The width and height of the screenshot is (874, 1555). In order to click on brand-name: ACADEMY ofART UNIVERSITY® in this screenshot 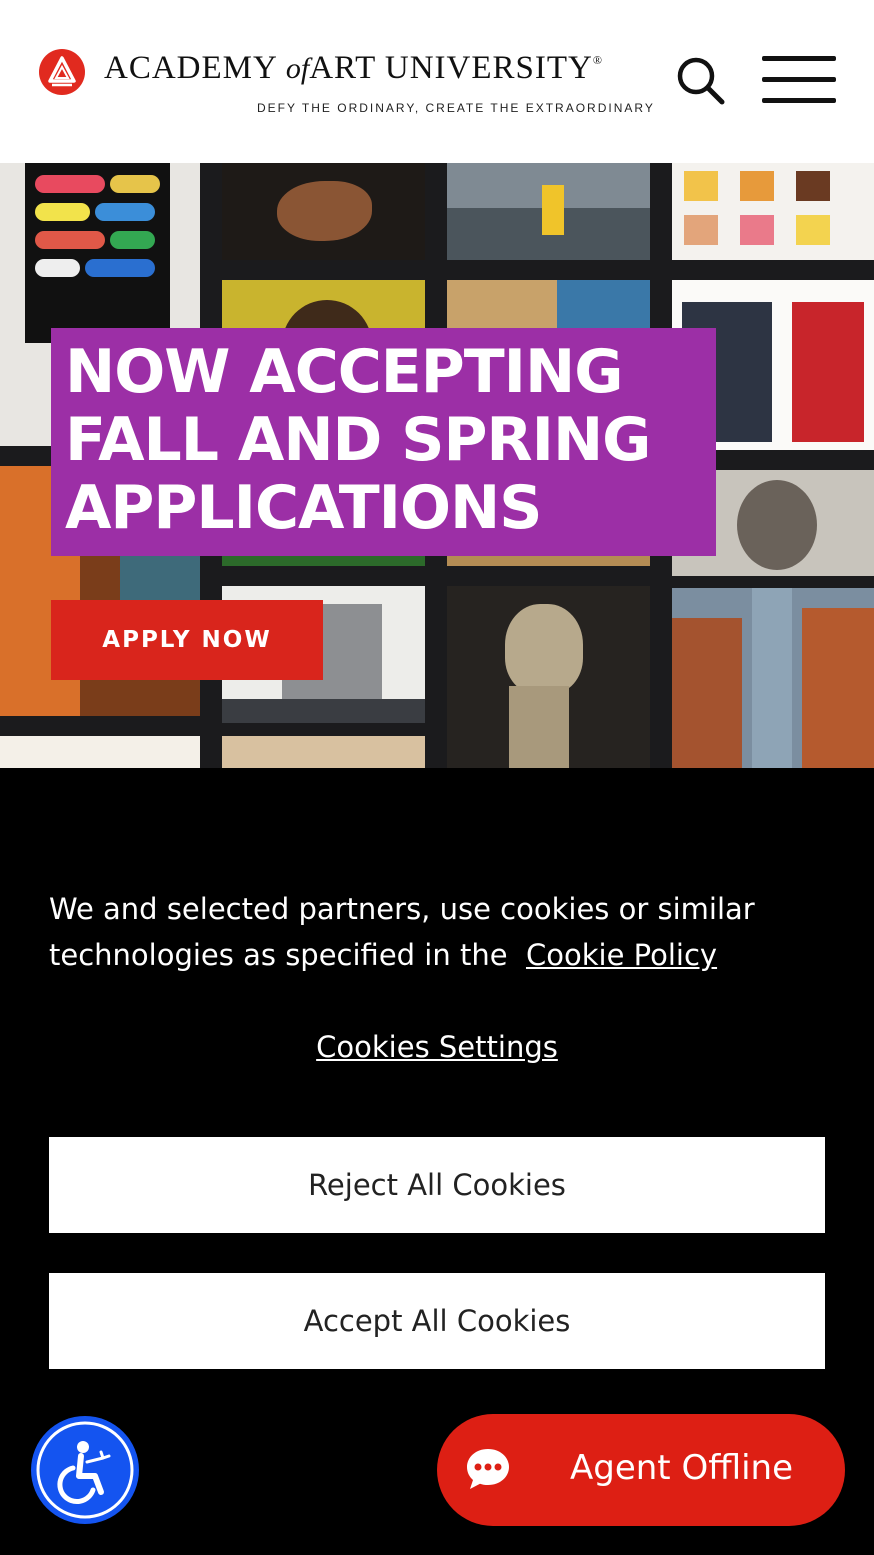, I will do `click(353, 68)`.